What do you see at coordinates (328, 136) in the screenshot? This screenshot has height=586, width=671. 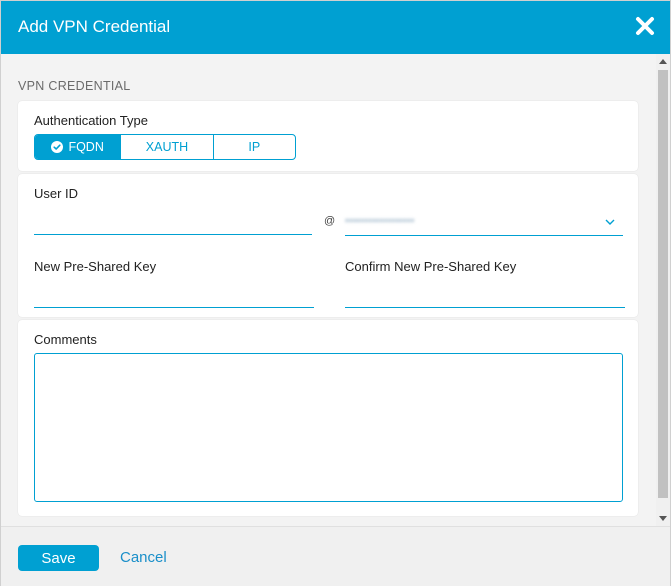 I see `auth-type-card: Authentication Type FQDN XAUTH IP` at bounding box center [328, 136].